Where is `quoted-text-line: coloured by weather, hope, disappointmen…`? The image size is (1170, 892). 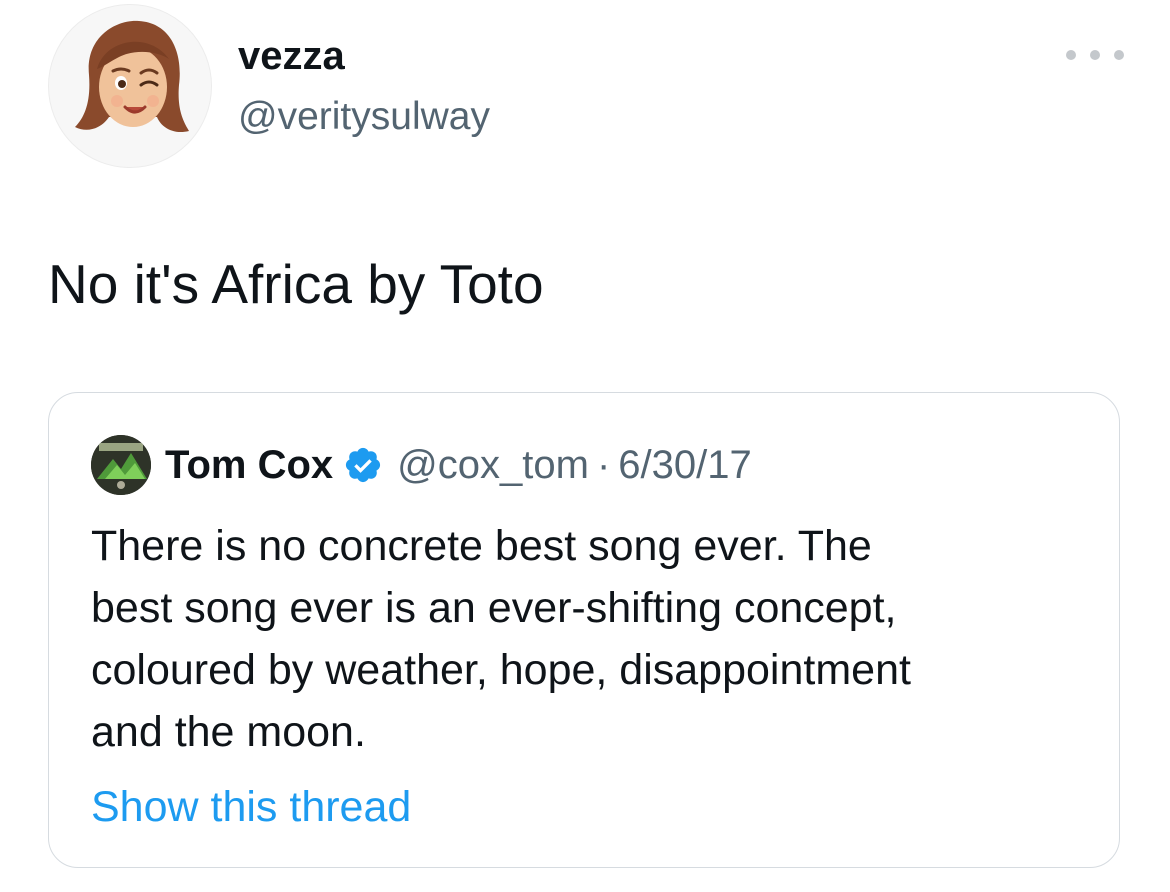 quoted-text-line: coloured by weather, hope, disappointmen… is located at coordinates (501, 670).